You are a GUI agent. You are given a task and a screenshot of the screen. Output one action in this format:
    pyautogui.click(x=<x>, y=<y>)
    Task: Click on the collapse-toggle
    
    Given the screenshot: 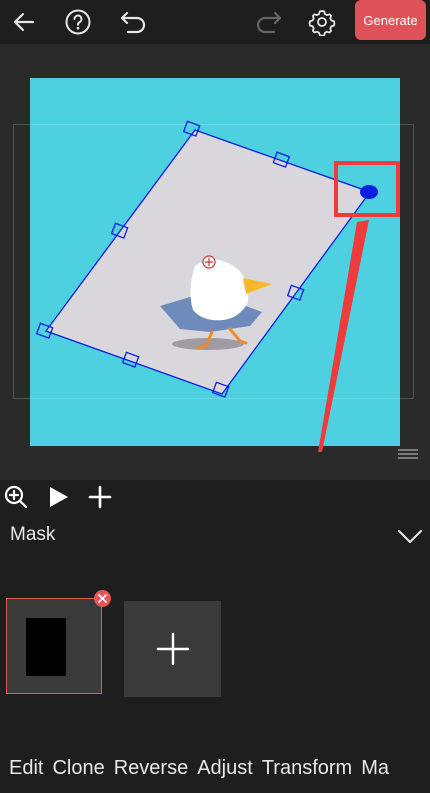 What is the action you would take?
    pyautogui.click(x=410, y=536)
    